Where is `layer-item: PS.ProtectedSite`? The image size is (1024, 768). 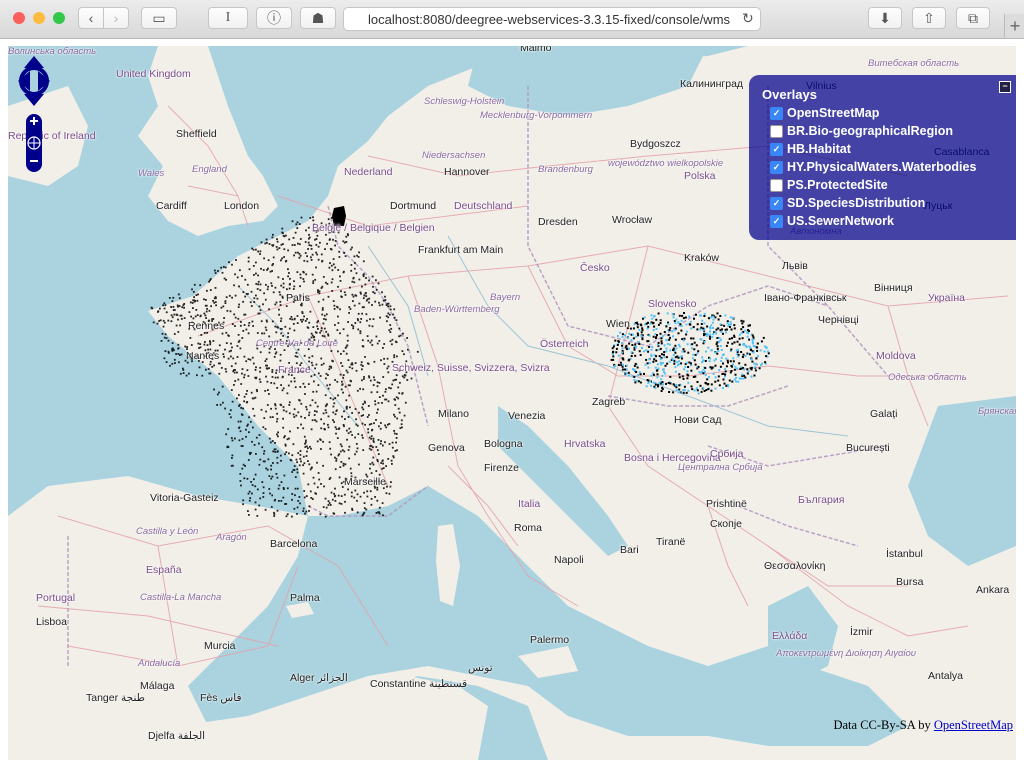 layer-item: PS.ProtectedSite is located at coordinates (829, 185).